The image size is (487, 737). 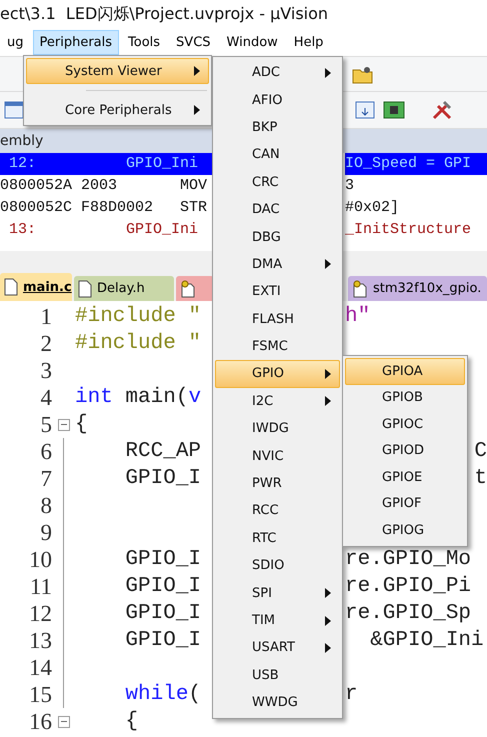 What do you see at coordinates (277, 237) in the screenshot?
I see `menu-item: DBG` at bounding box center [277, 237].